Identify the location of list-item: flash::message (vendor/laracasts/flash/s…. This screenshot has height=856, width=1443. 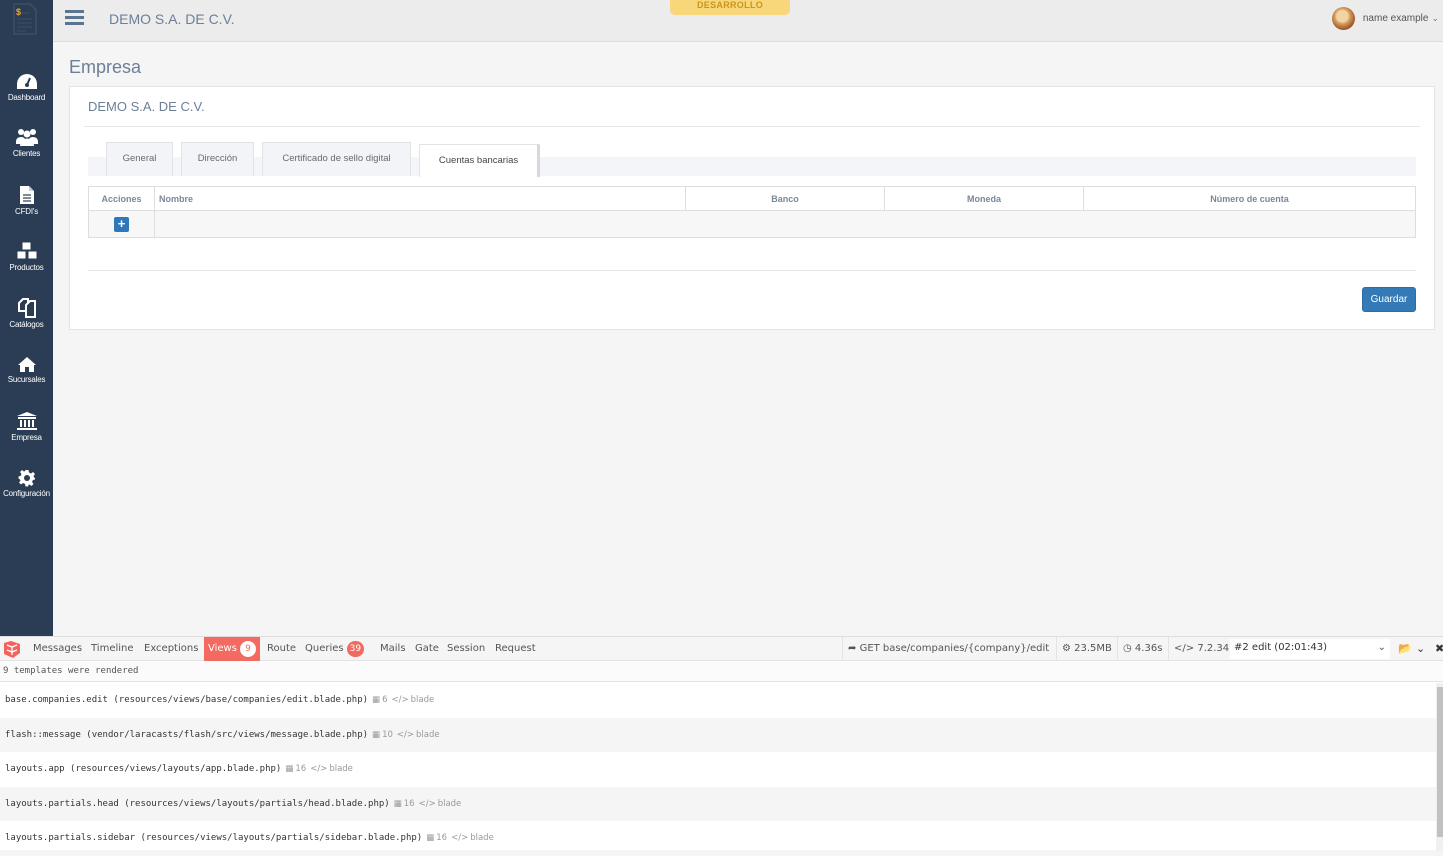
(718, 734).